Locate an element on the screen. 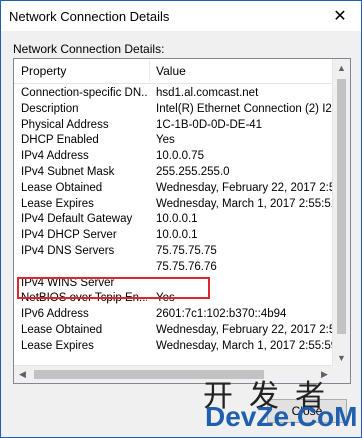  value-cell: 2601:7c1:102:b370::4b94 is located at coordinates (221, 314).